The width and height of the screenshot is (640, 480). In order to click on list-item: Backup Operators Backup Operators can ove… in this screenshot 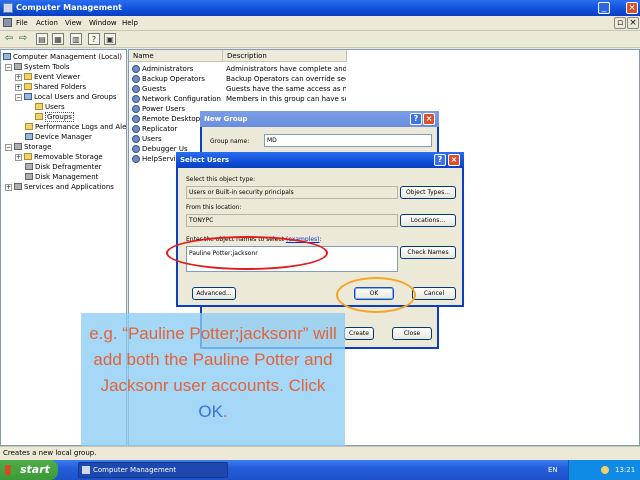, I will do `click(384, 79)`.